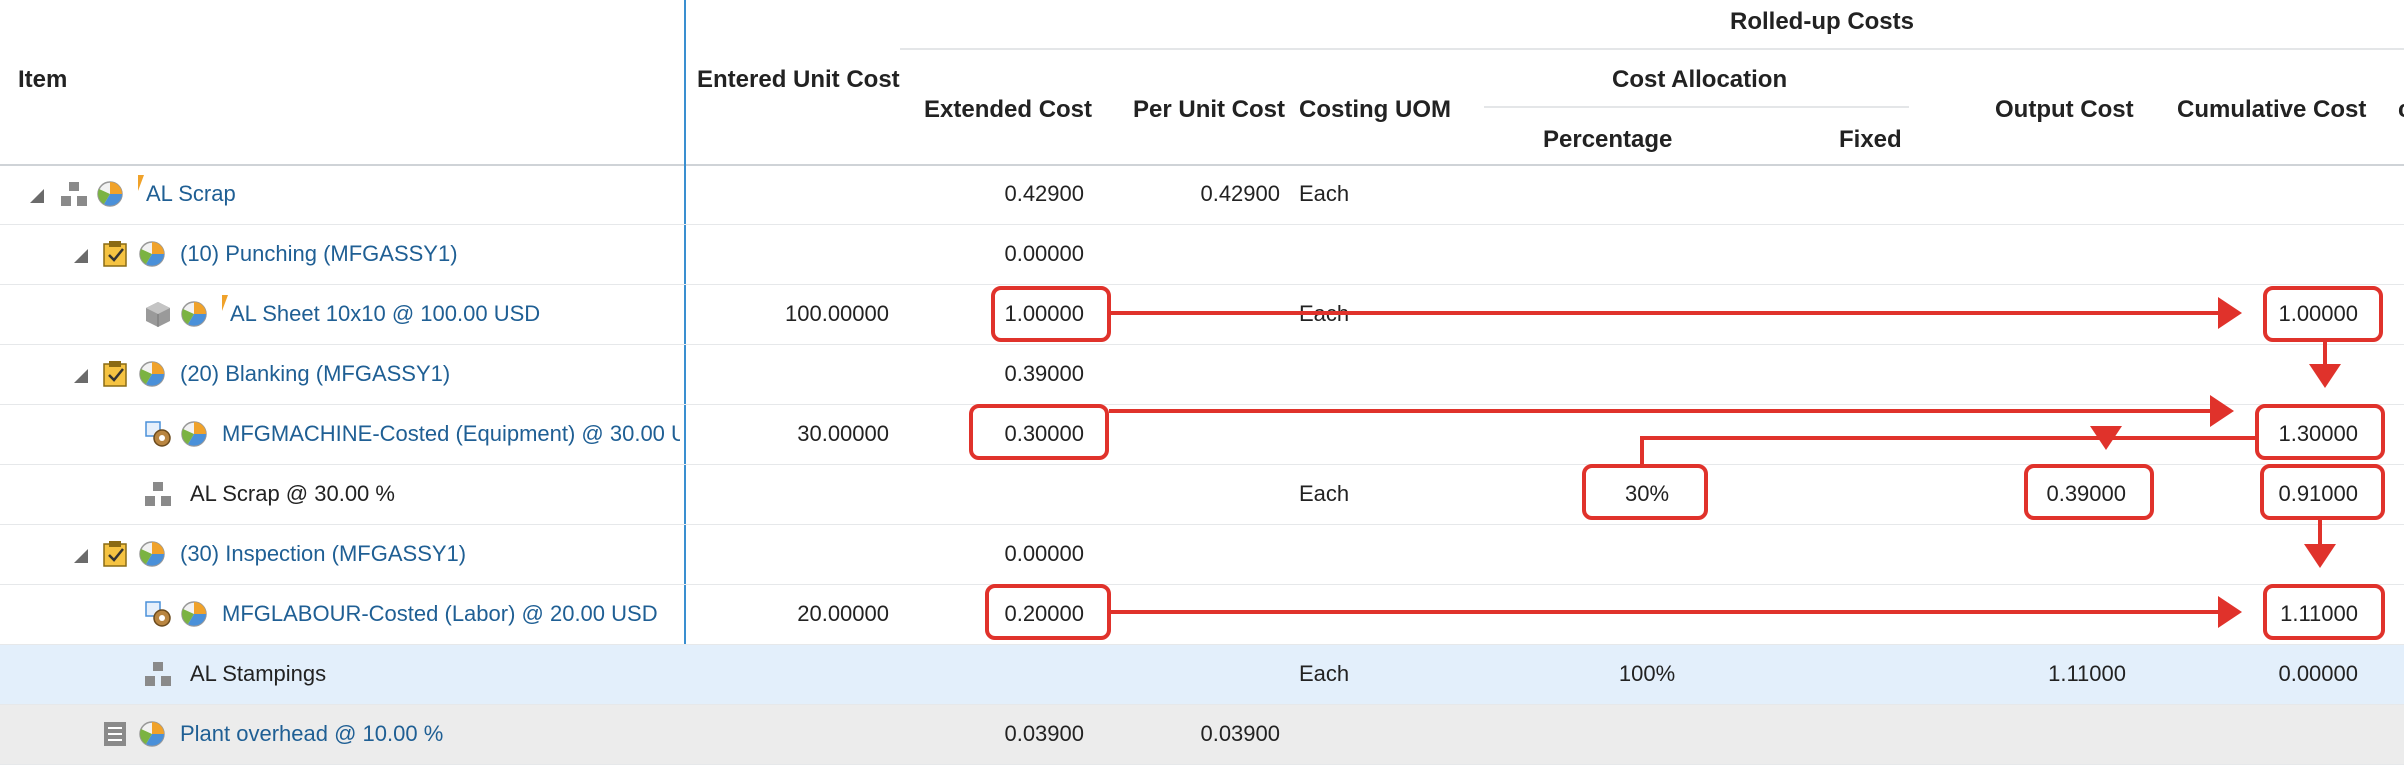  I want to click on item-label: AL Stampings, so click(258, 673).